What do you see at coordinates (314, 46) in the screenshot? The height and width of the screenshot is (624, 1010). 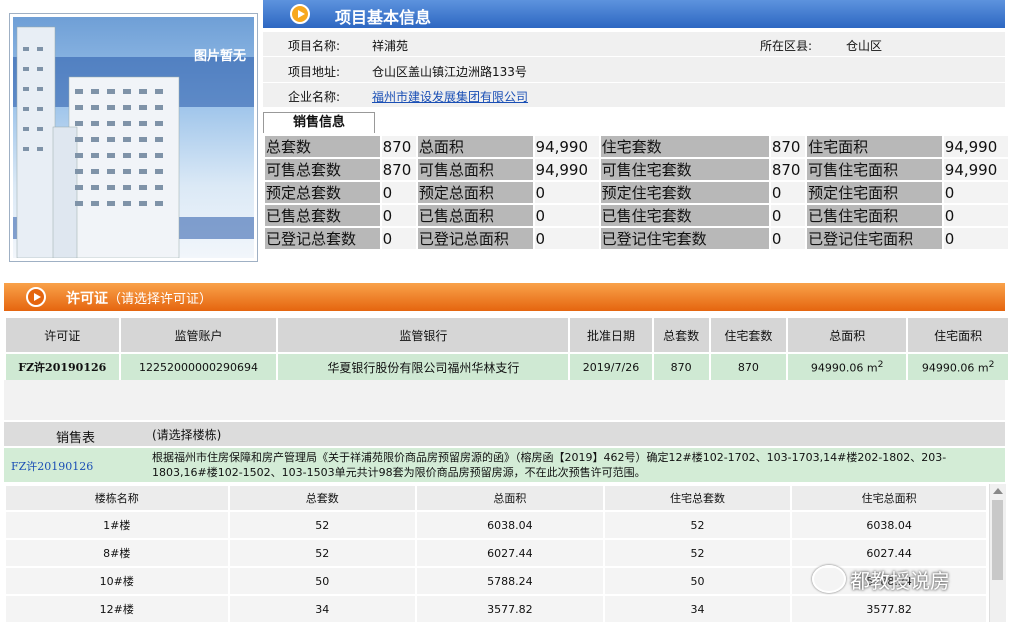 I see `project-name-label: 项目名称:` at bounding box center [314, 46].